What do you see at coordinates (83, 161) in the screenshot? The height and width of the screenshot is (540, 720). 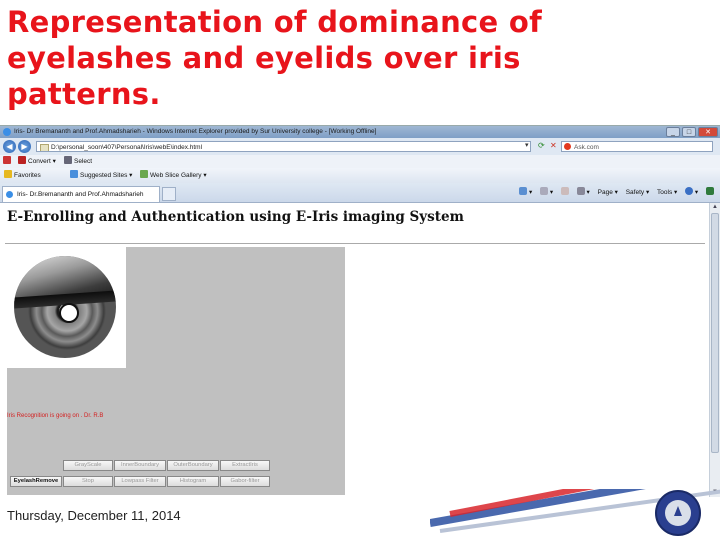 I see `select-label: Select` at bounding box center [83, 161].